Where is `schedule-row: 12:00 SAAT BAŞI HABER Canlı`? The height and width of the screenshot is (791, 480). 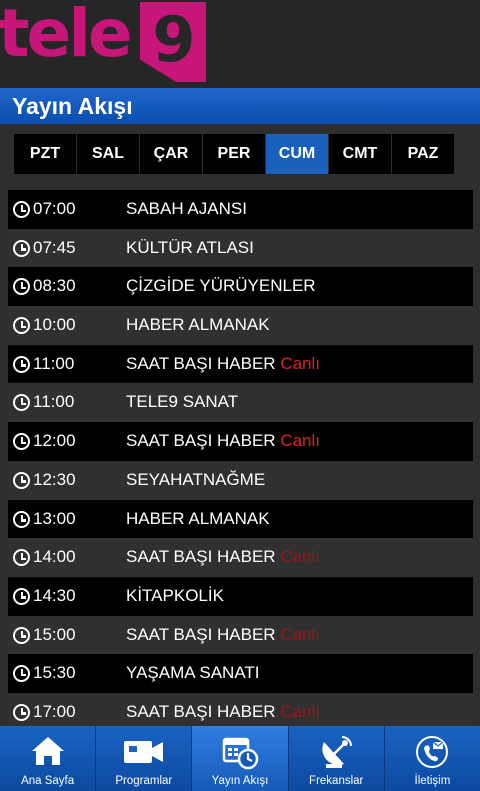 schedule-row: 12:00 SAAT BAŞI HABER Canlı is located at coordinates (240, 441).